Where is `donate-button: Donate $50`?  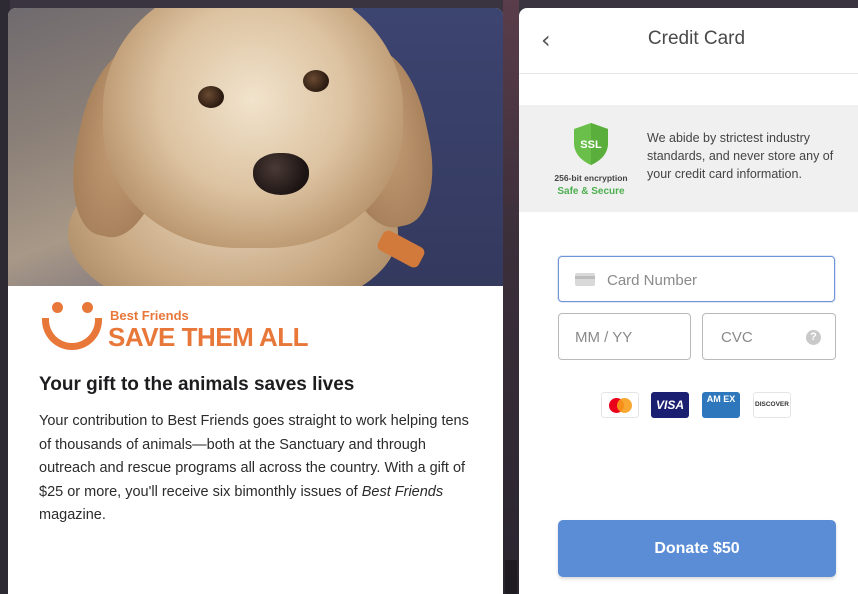
donate-button: Donate $50 is located at coordinates (697, 548).